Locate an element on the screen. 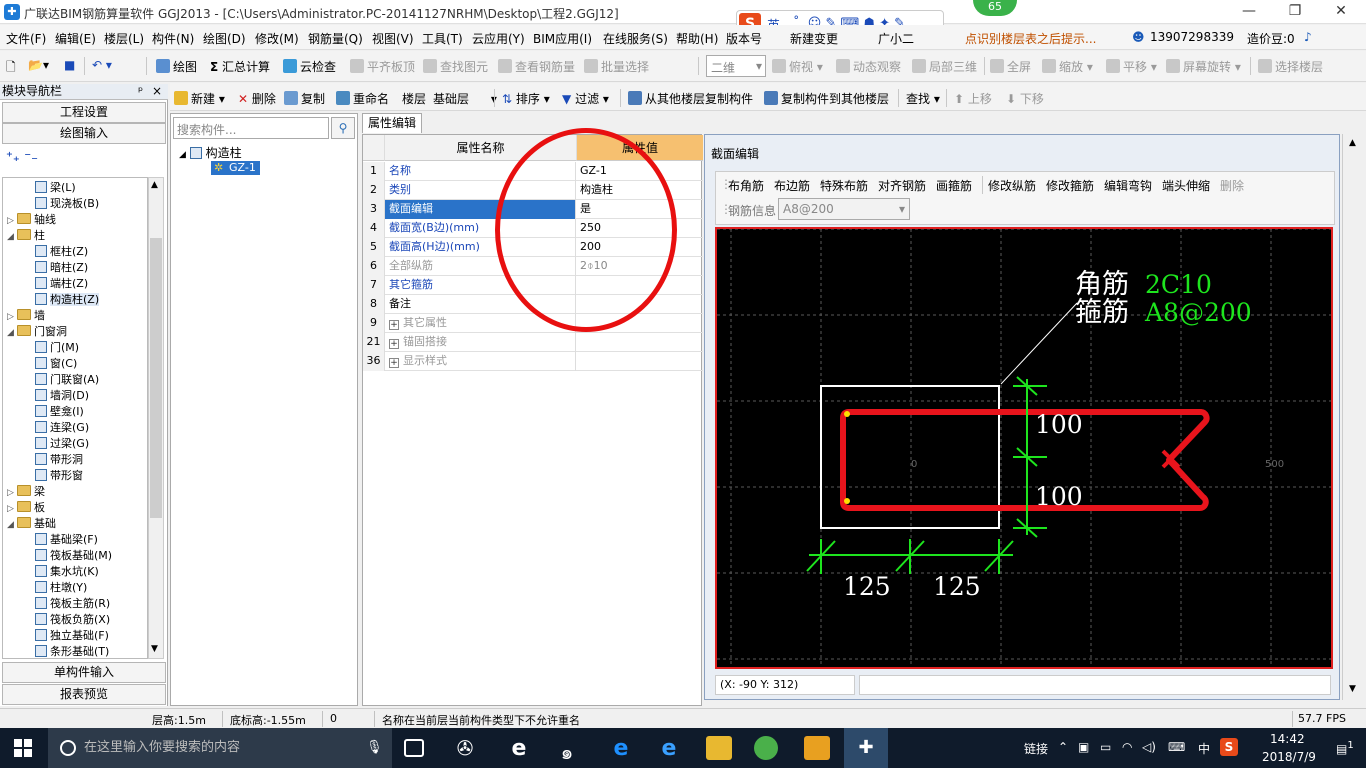  property-row: 2 类别 构造柱 is located at coordinates (533, 190).